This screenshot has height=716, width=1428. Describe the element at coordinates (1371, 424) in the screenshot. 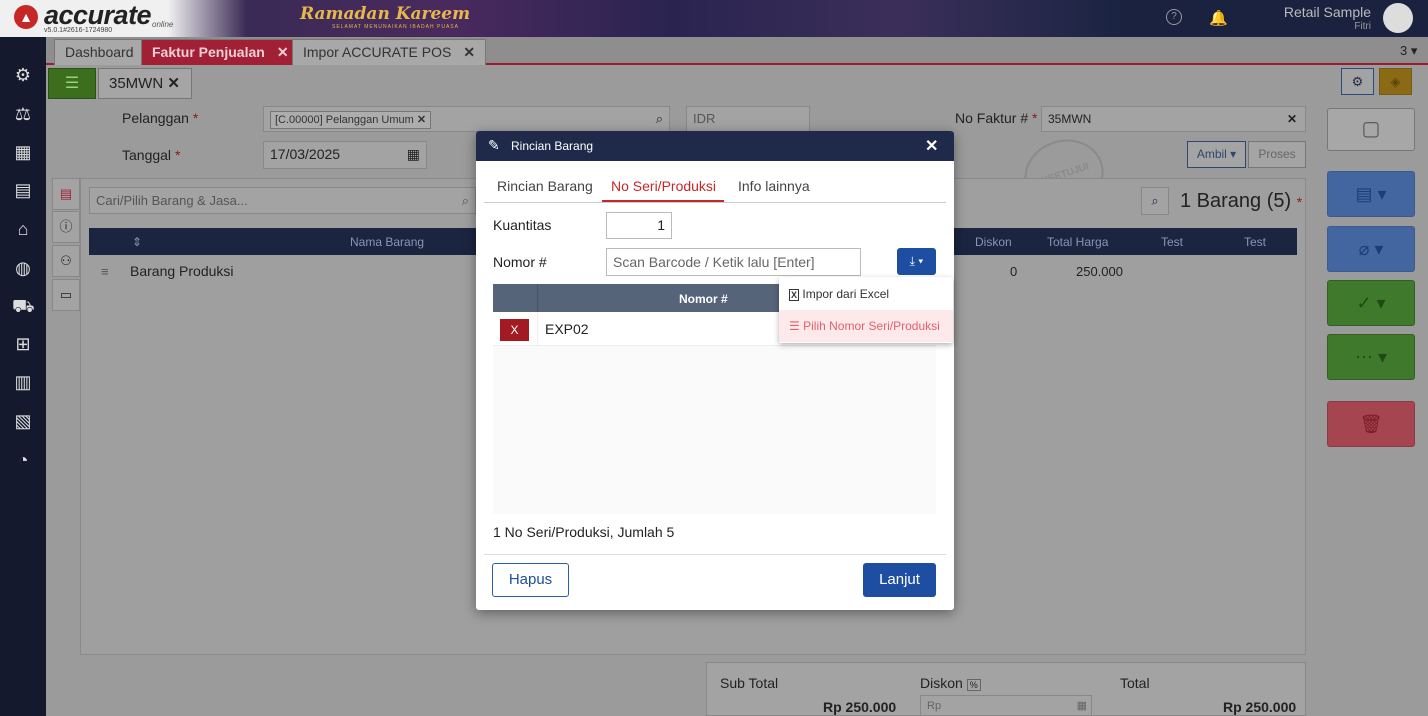

I see `delete-button: 🗑` at that location.